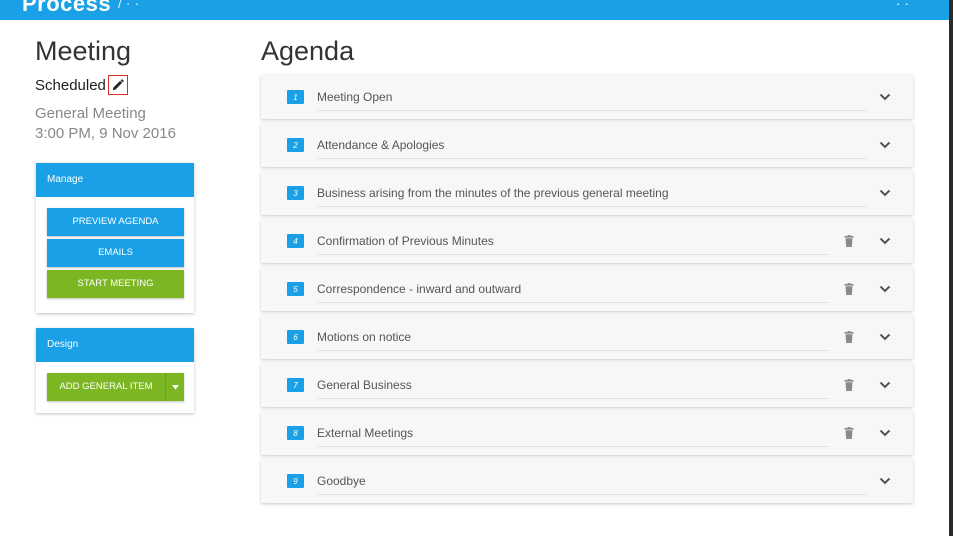 The image size is (953, 536). Describe the element at coordinates (587, 337) in the screenshot. I see `agenda-item: 6 Motions on notice` at that location.